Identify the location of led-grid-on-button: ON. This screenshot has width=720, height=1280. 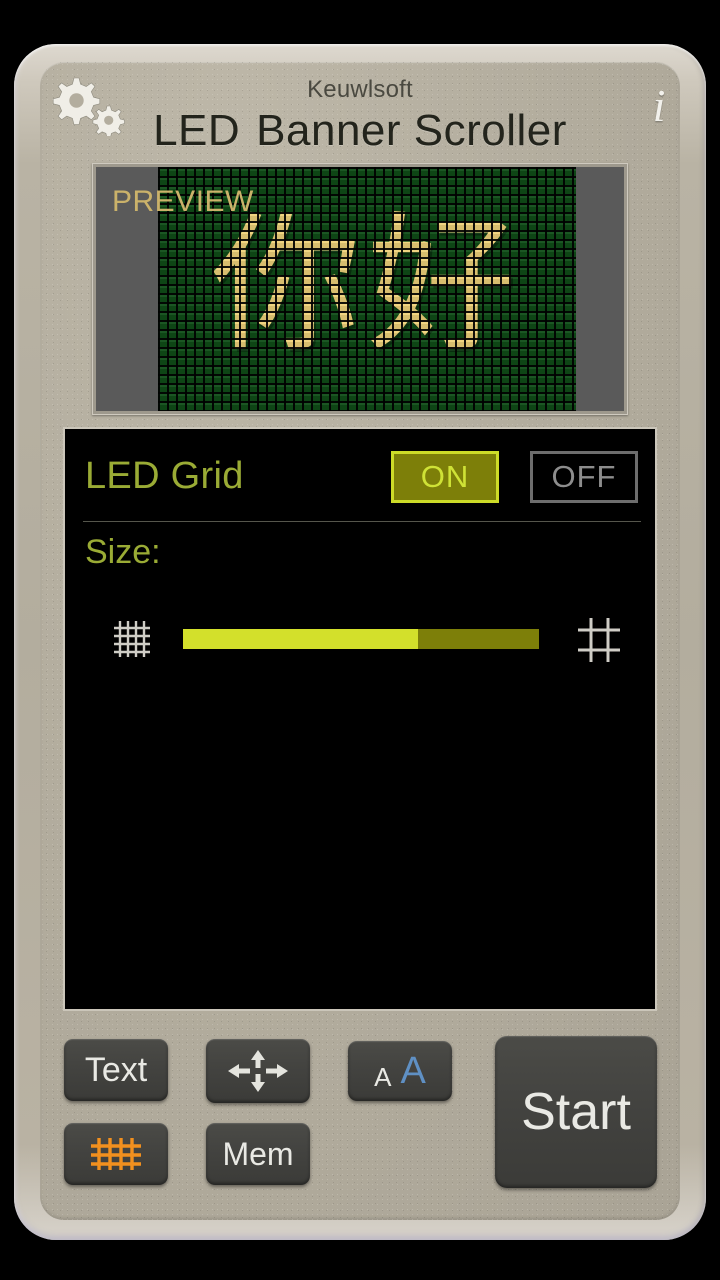
(445, 477).